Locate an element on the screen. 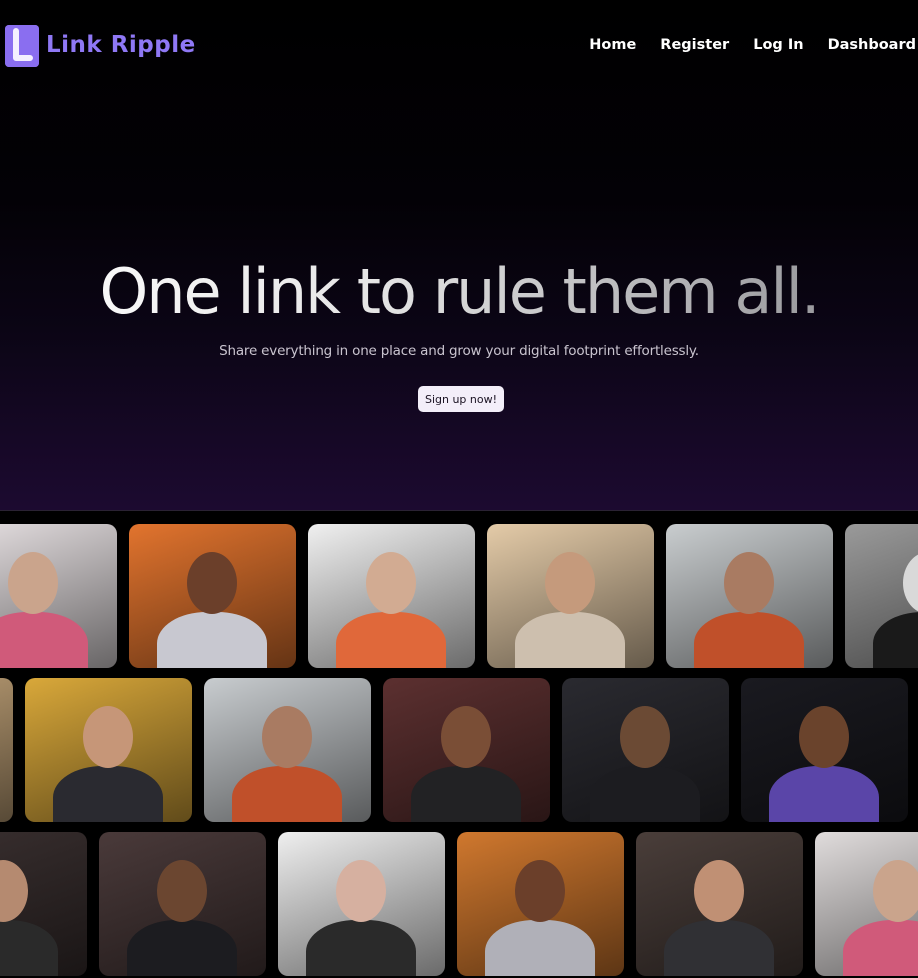 The width and height of the screenshot is (918, 978). brand-logo: Link Ripple is located at coordinates (100, 46).